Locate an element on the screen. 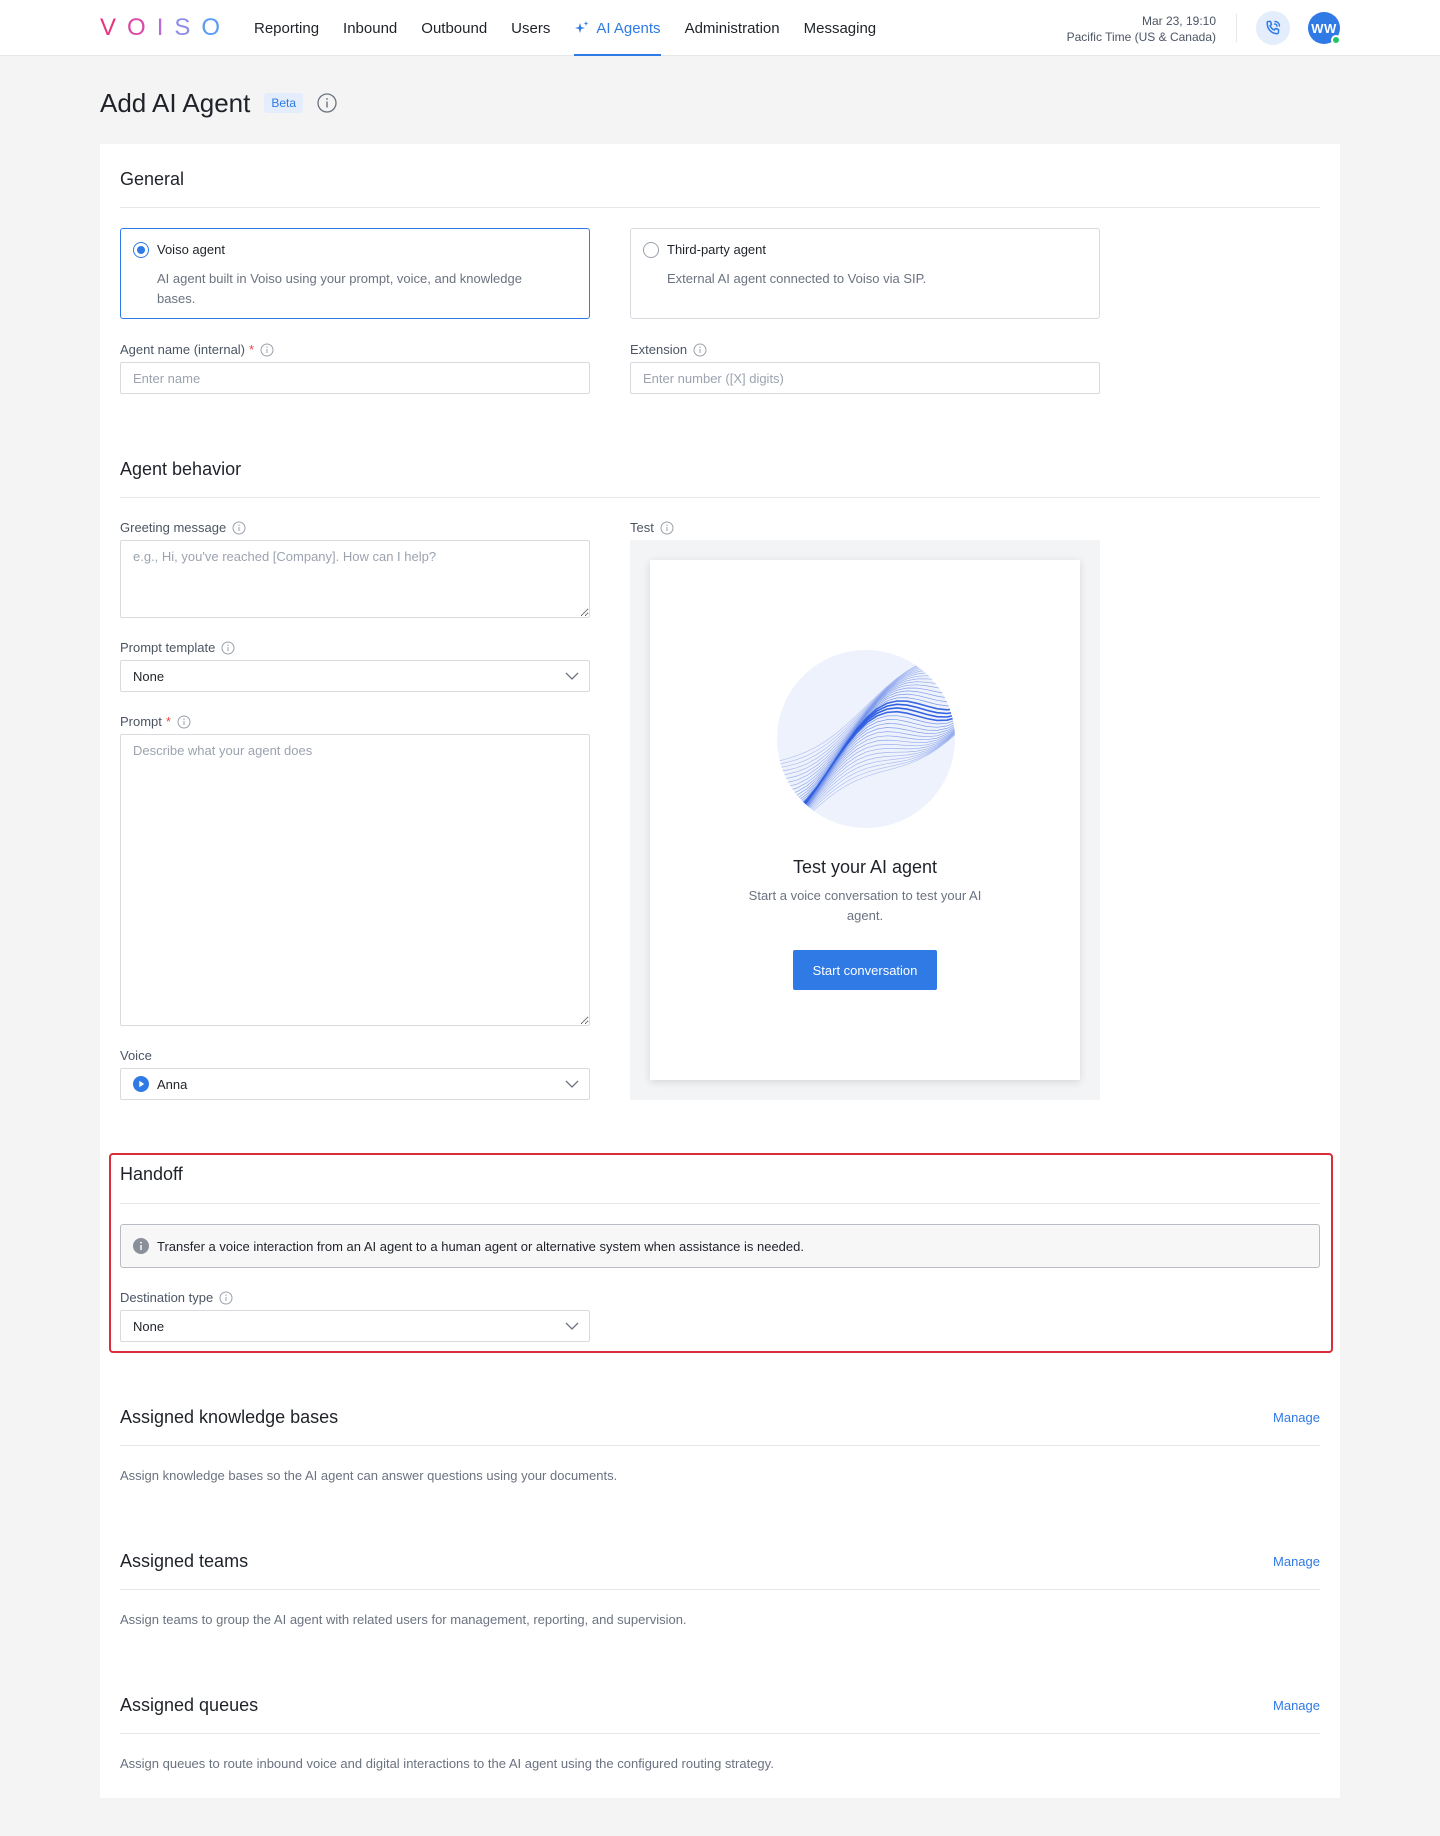 The image size is (1440, 1836). agent-name-label: Agent name (internal) * is located at coordinates (197, 349).